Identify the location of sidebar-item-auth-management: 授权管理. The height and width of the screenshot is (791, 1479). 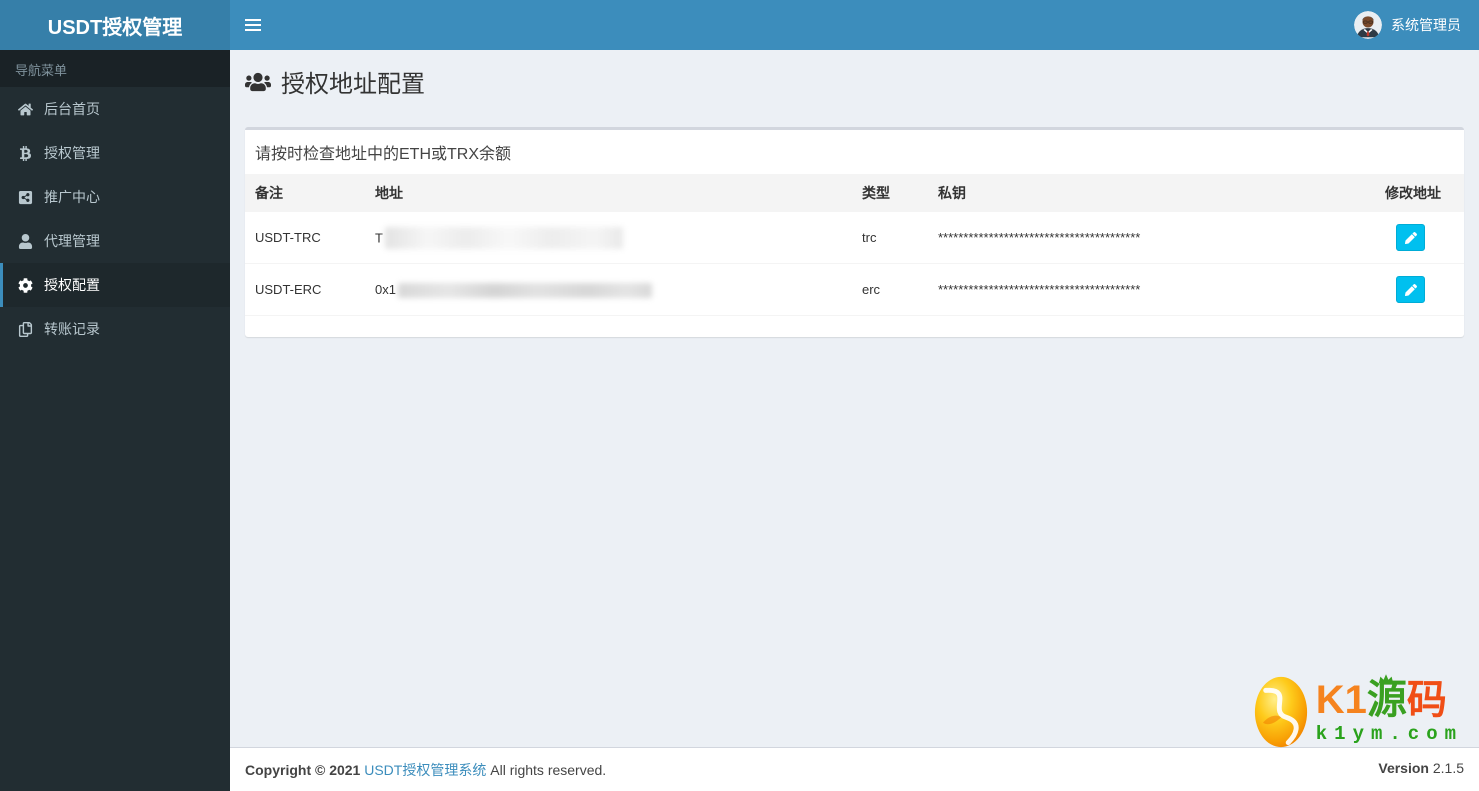
(115, 153).